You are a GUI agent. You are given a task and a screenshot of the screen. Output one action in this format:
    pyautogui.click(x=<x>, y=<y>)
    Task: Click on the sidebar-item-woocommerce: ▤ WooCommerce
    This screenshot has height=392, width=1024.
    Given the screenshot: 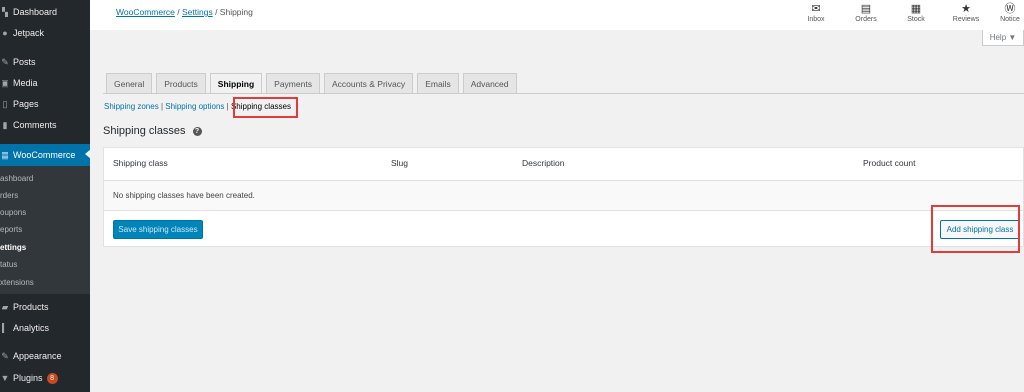 What is the action you would take?
    pyautogui.click(x=45, y=155)
    